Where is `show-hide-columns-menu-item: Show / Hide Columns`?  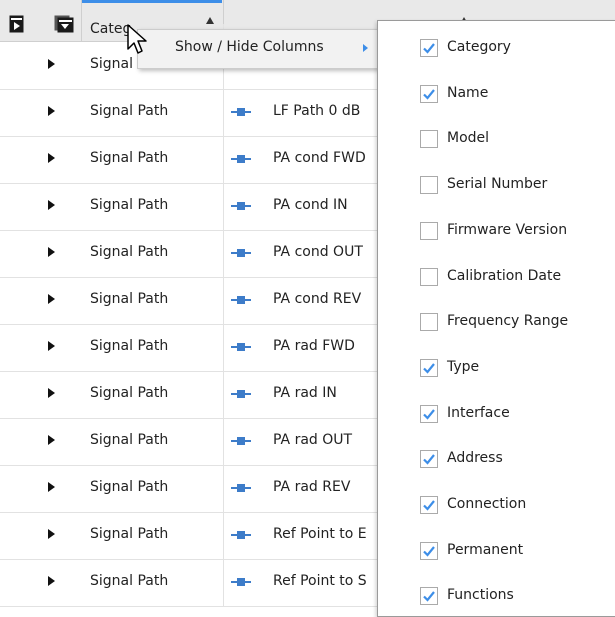
show-hide-columns-menu-item: Show / Hide Columns is located at coordinates (260, 49).